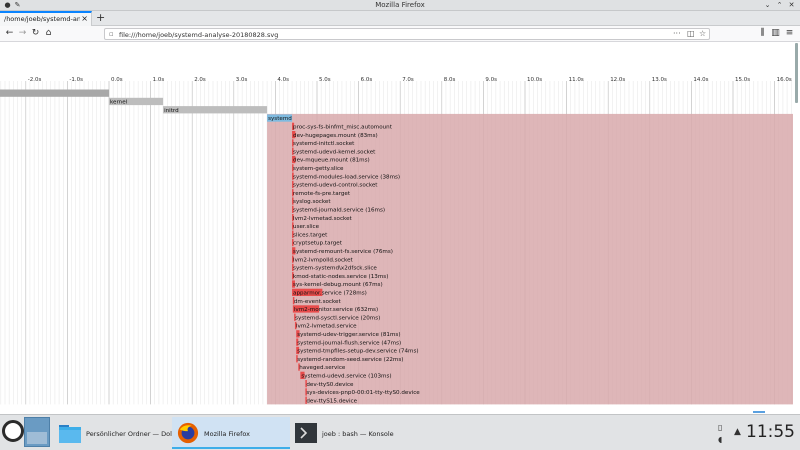  Describe the element at coordinates (358, 434) in the screenshot. I see `task-label: joeb : bash — Konsole` at that location.